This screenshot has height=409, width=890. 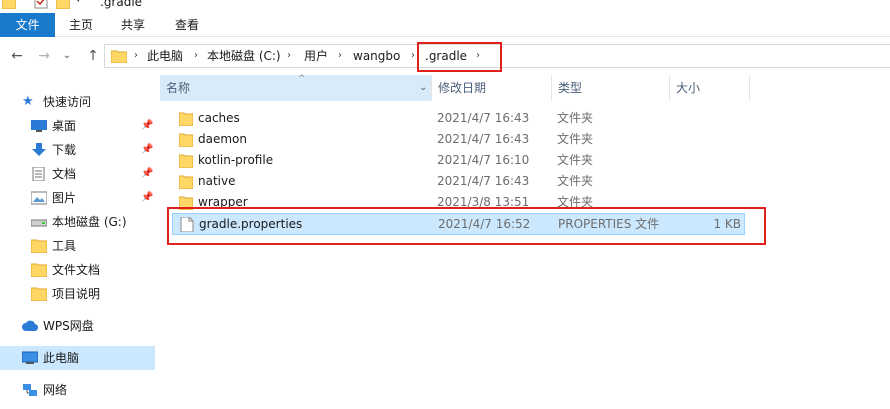 What do you see at coordinates (64, 246) in the screenshot?
I see `sidebar-item-label: 工具` at bounding box center [64, 246].